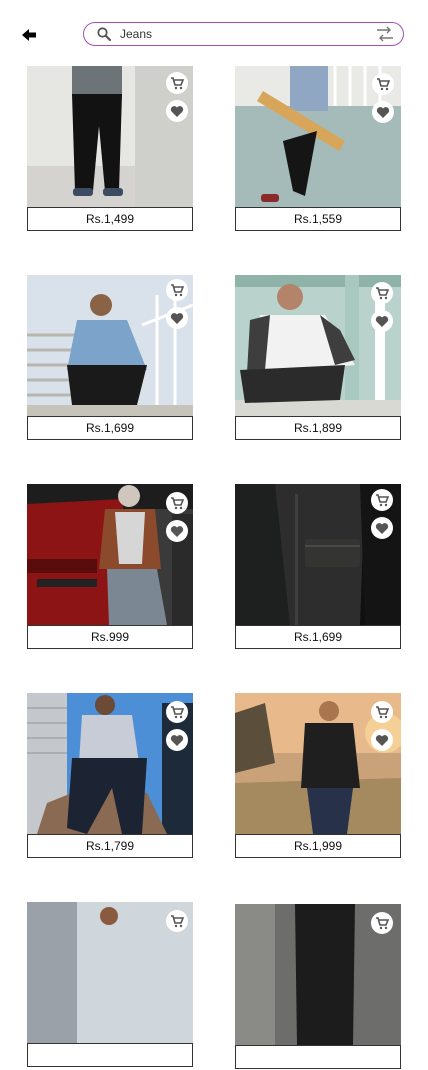  I want to click on product-price: Rs.1,559, so click(318, 219).